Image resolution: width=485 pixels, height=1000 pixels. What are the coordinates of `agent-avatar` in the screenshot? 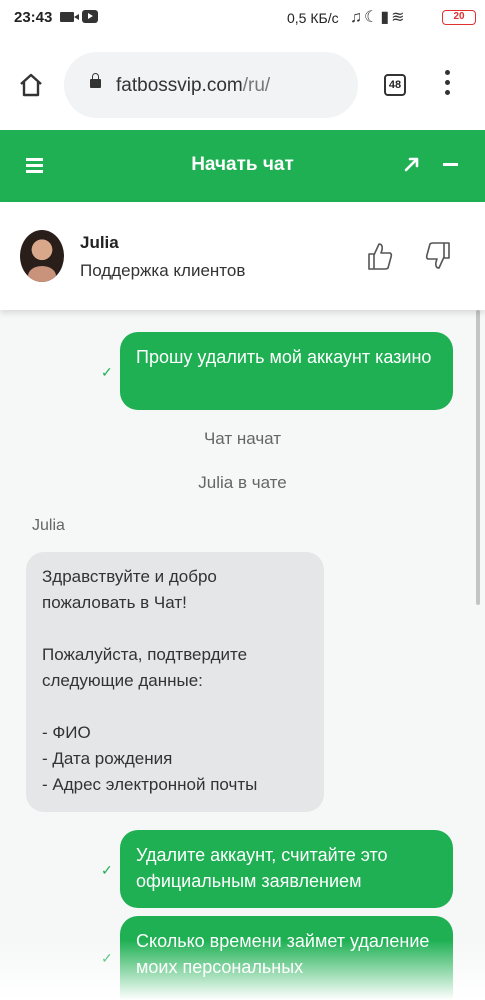 It's located at (42, 256).